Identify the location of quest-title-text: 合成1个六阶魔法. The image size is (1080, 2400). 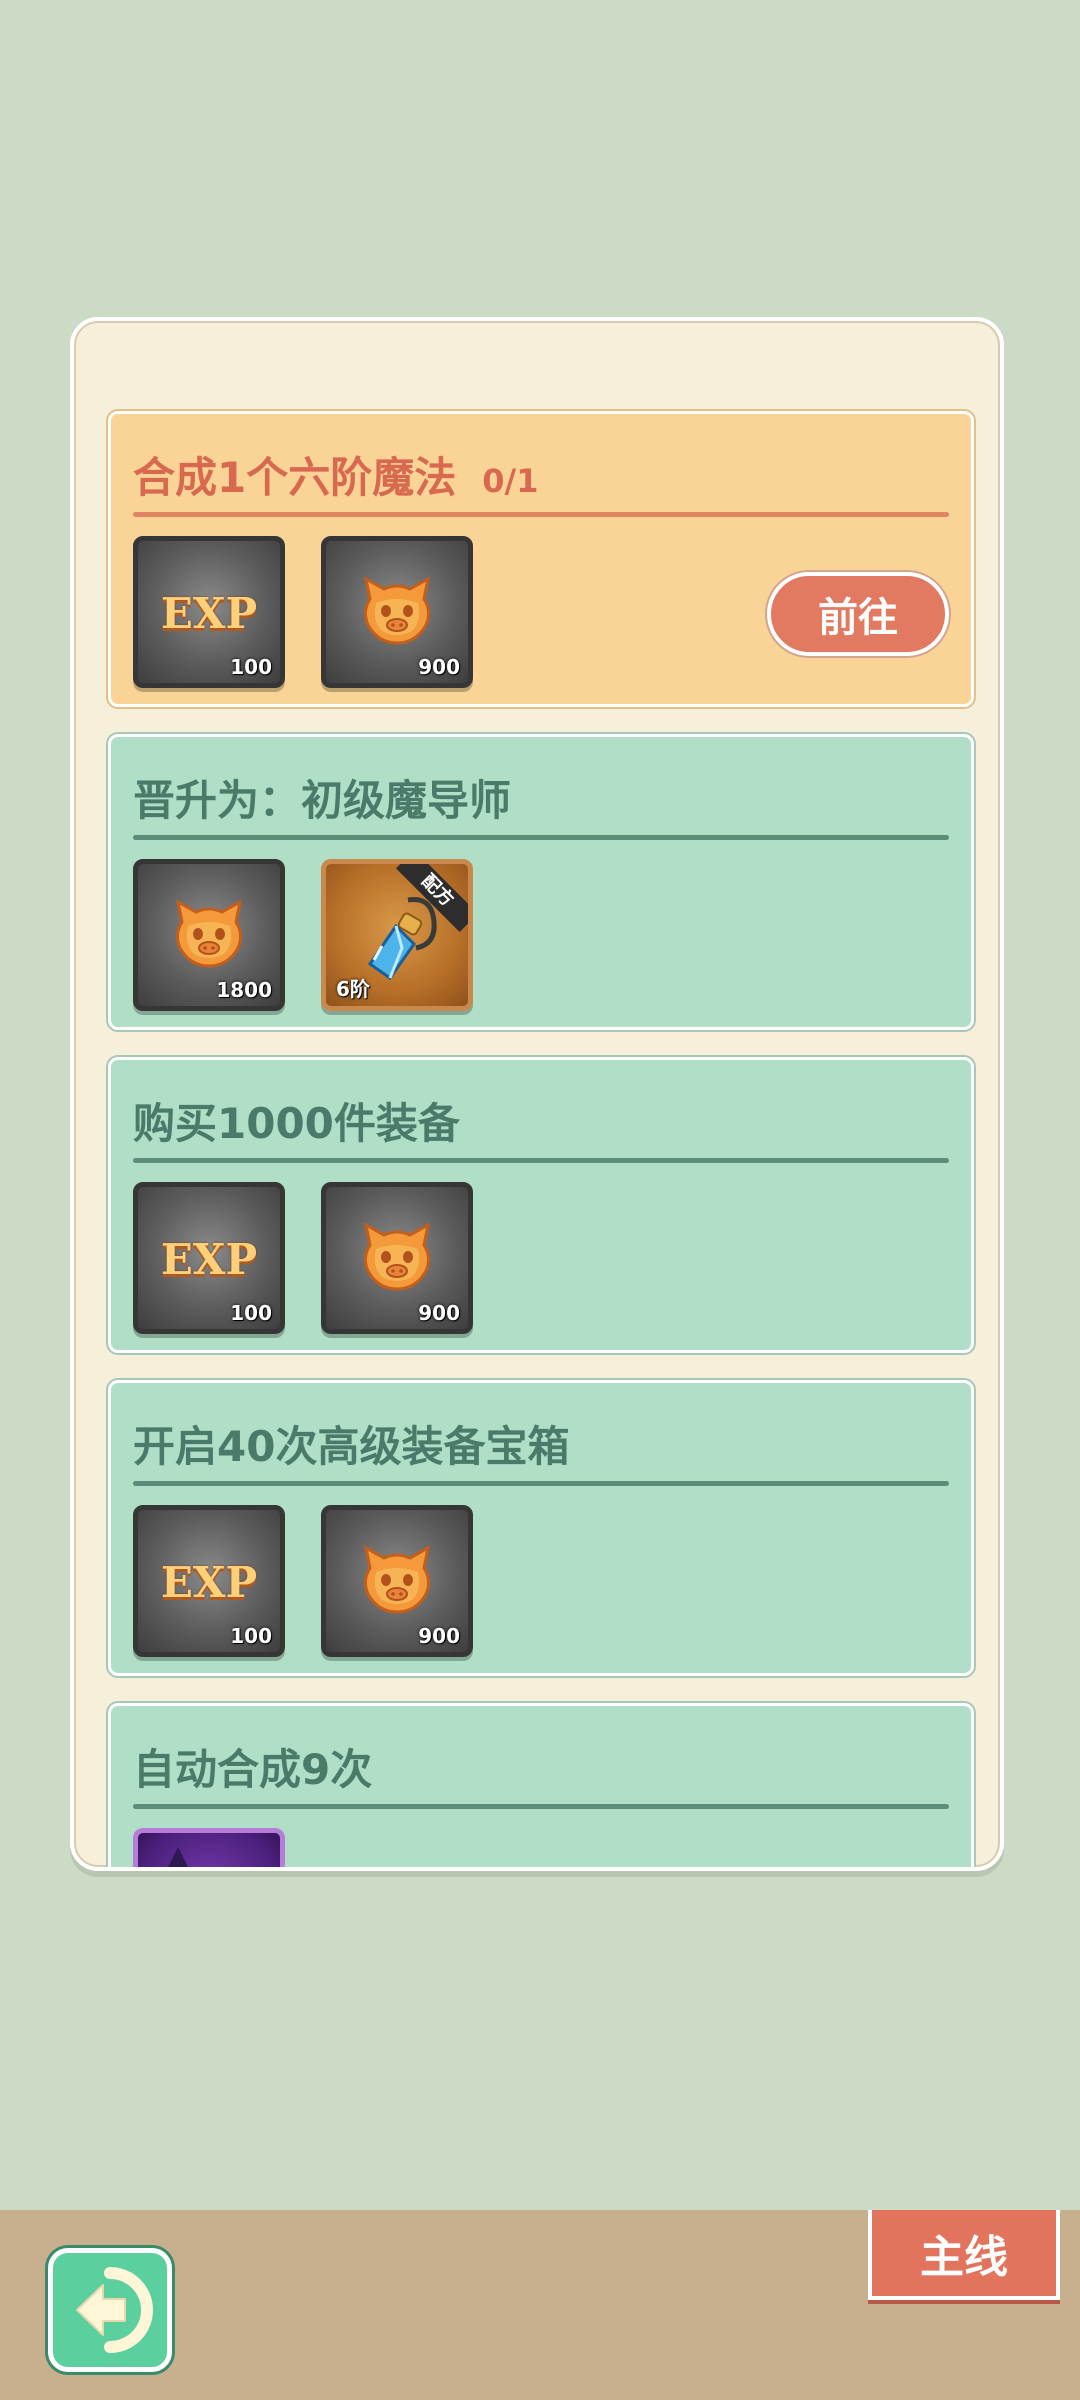
(295, 477).